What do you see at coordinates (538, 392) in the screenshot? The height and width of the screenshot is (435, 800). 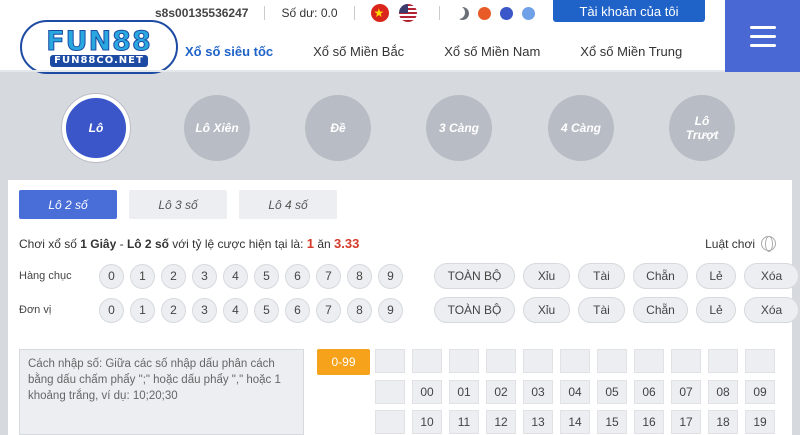 I see `grid-number: 03` at bounding box center [538, 392].